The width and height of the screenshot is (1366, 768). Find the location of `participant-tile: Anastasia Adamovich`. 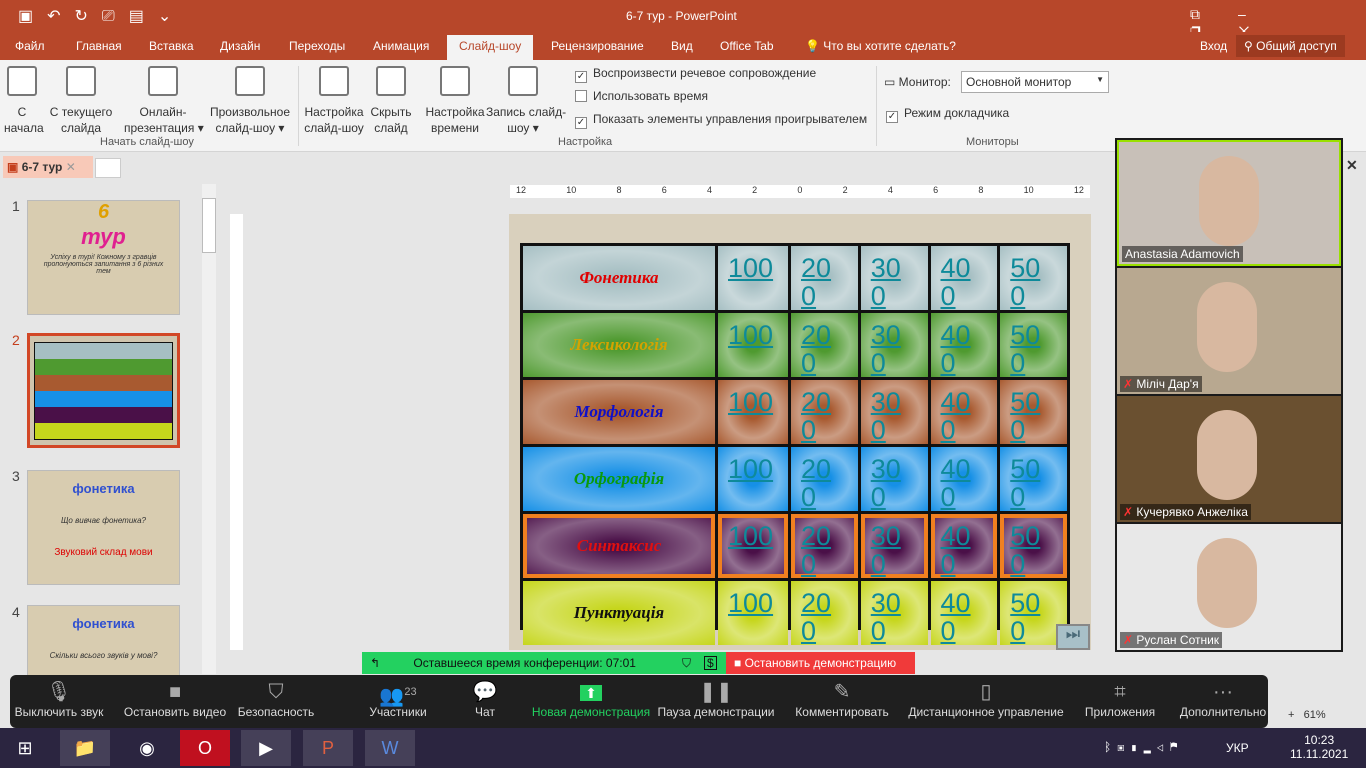

participant-tile: Anastasia Adamovich is located at coordinates (1229, 203).